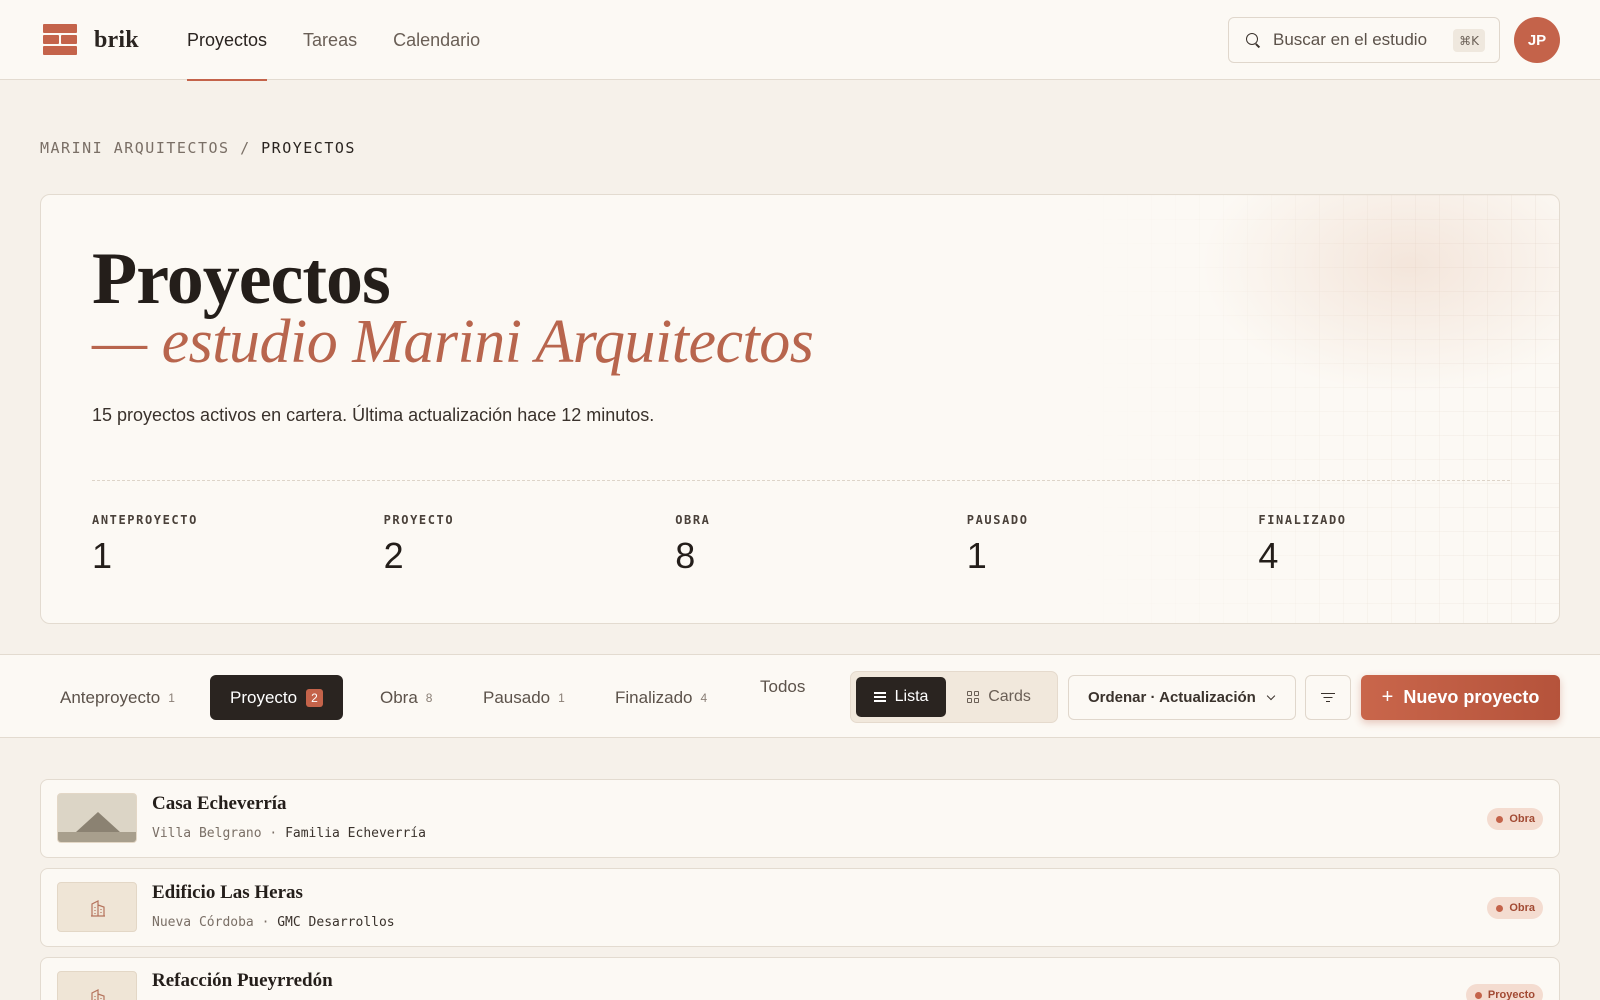 Image resolution: width=1600 pixels, height=1000 pixels. I want to click on project-name: Casa Echeverría, so click(219, 804).